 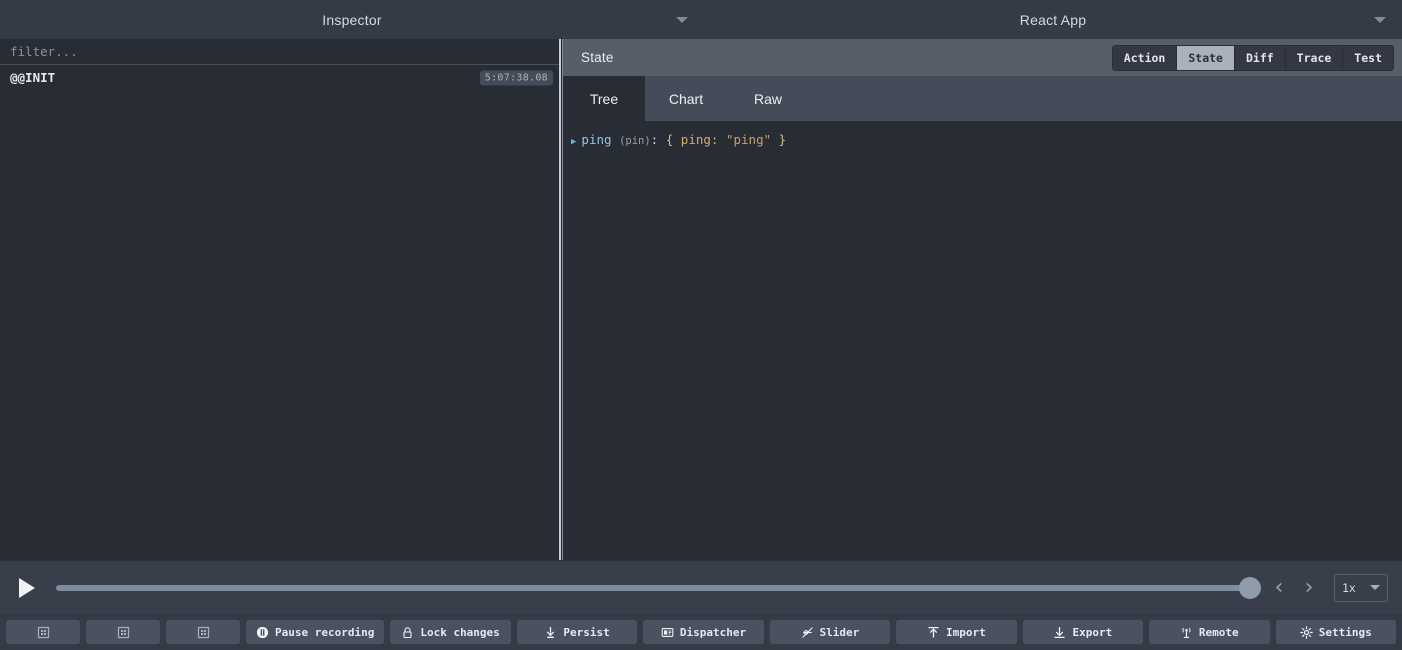 I want to click on settings-button: Settings, so click(x=1335, y=632).